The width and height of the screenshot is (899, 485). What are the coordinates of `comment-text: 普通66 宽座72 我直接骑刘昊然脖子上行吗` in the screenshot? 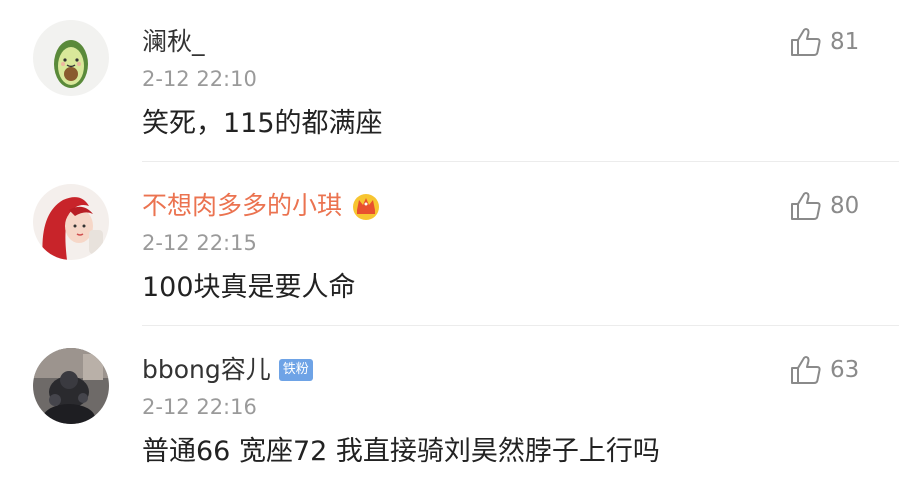 It's located at (401, 451).